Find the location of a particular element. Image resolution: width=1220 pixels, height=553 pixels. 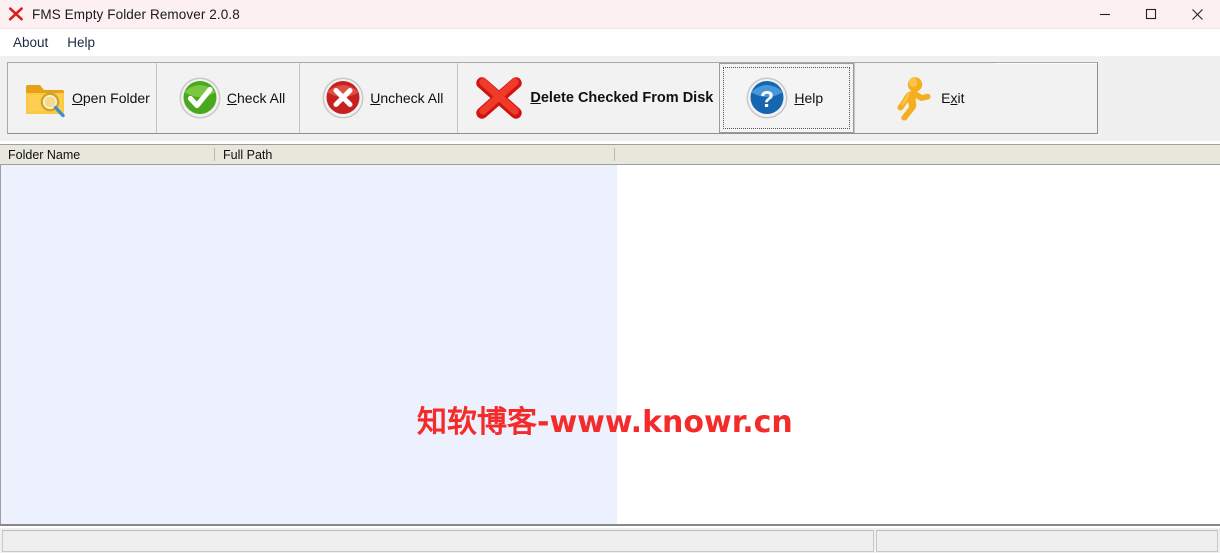

window-controls is located at coordinates (1151, 14).